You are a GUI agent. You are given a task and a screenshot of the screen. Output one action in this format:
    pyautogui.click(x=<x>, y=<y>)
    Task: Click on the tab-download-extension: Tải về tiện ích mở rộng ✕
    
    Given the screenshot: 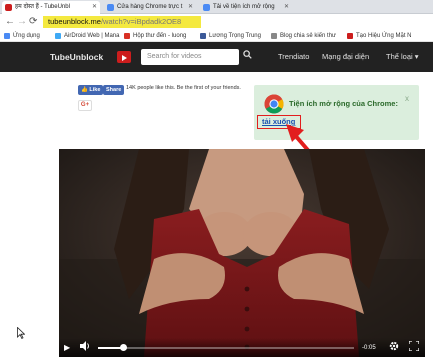 What is the action you would take?
    pyautogui.click(x=246, y=7)
    